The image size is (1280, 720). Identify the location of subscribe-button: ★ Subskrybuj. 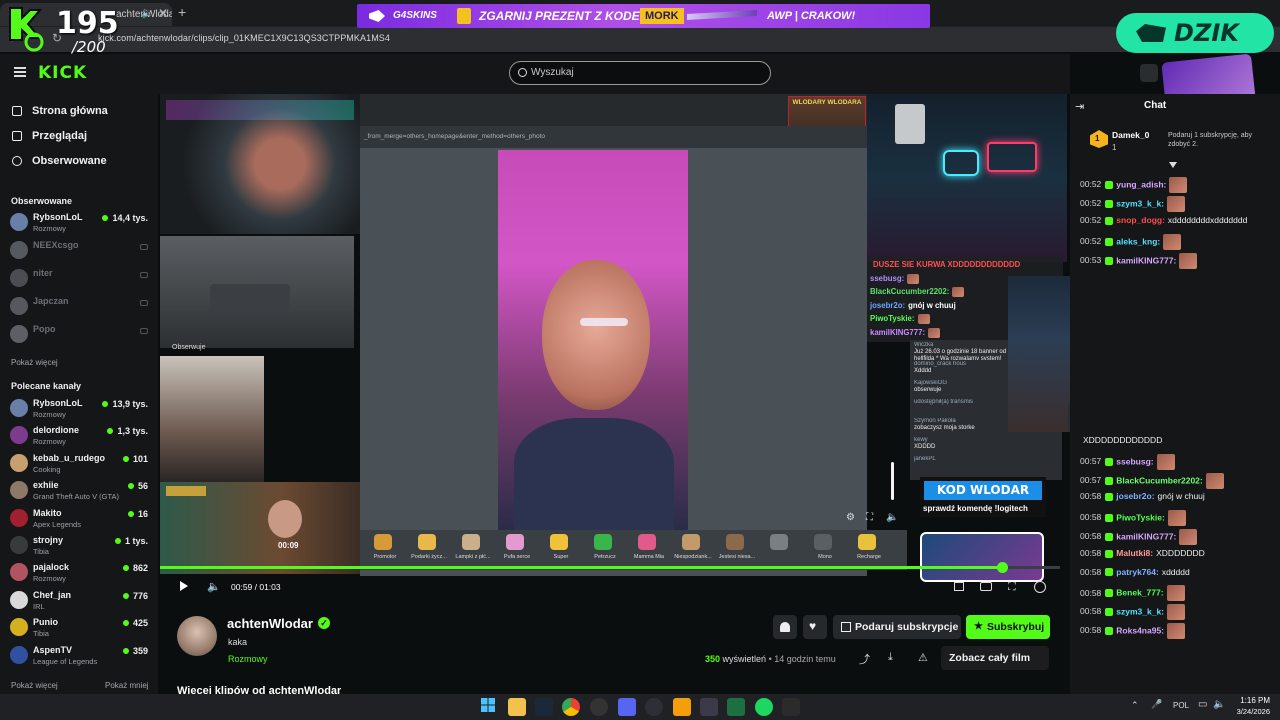
(1008, 627).